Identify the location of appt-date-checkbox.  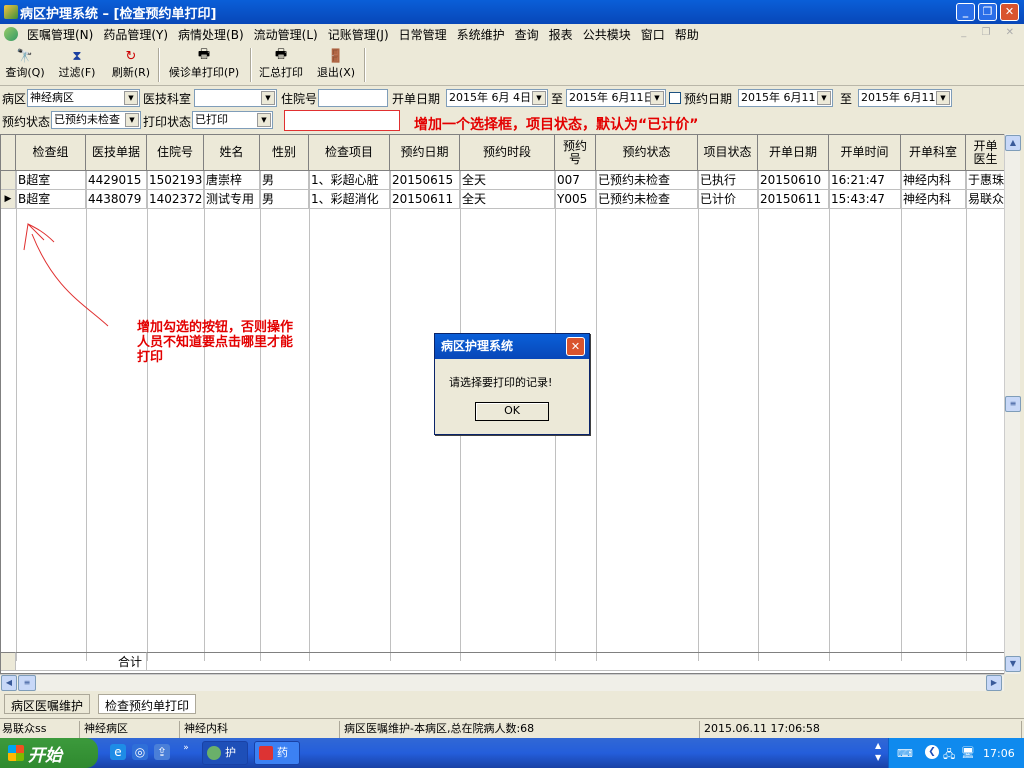
(675, 98).